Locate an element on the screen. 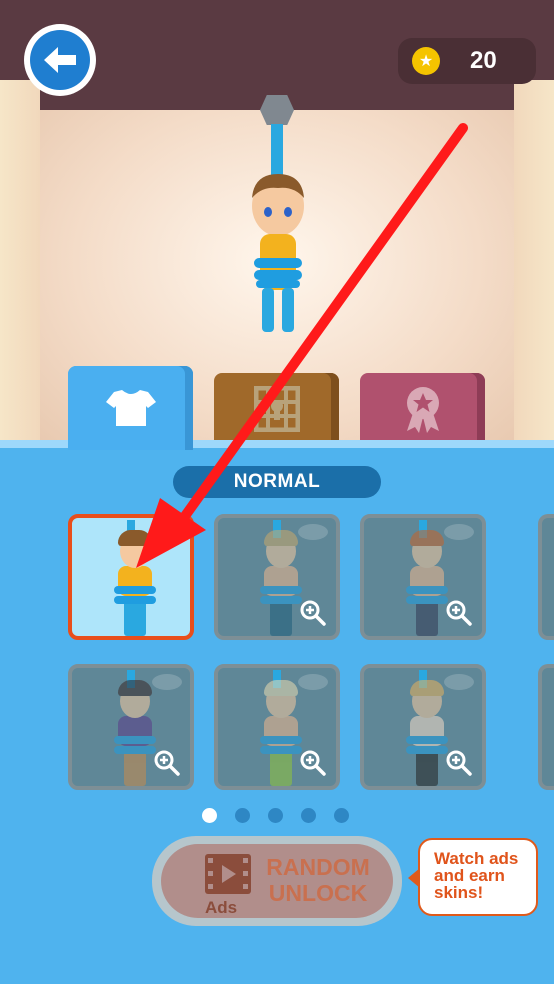 The height and width of the screenshot is (984, 554). room-left-wall is located at coordinates (20, 262).